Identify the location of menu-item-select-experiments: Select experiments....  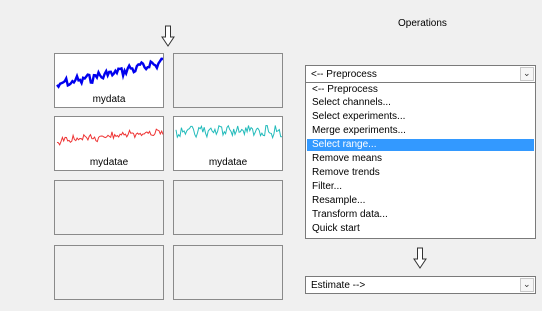
(420, 117).